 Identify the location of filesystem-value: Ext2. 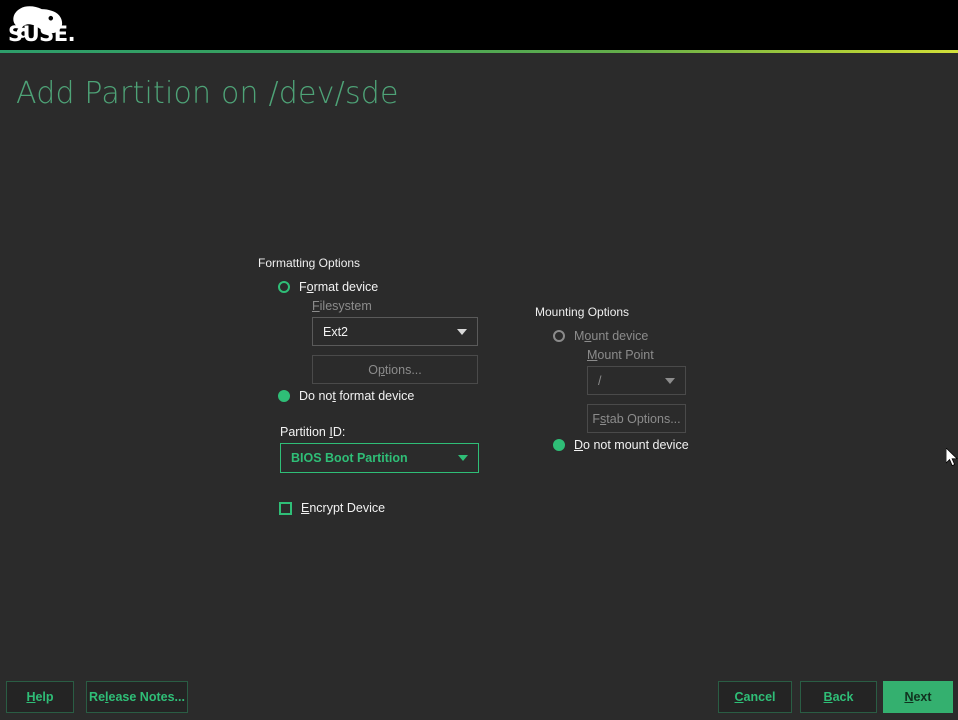
(336, 331).